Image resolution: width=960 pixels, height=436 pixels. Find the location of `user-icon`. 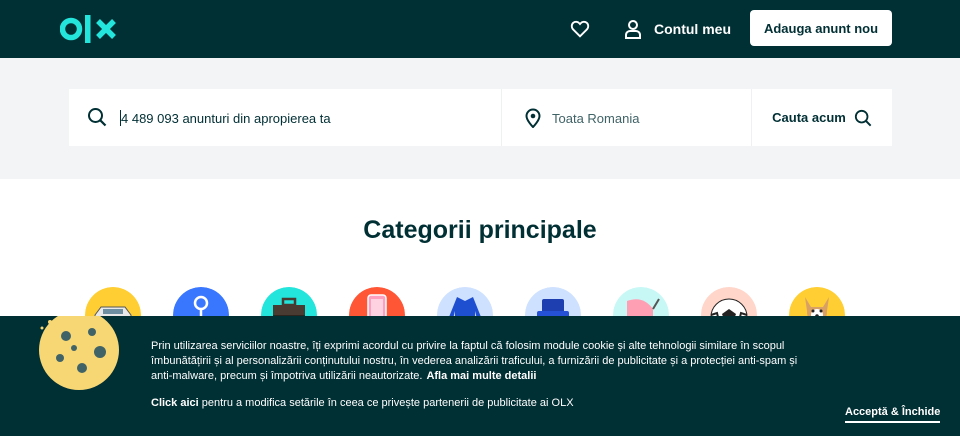

user-icon is located at coordinates (633, 29).